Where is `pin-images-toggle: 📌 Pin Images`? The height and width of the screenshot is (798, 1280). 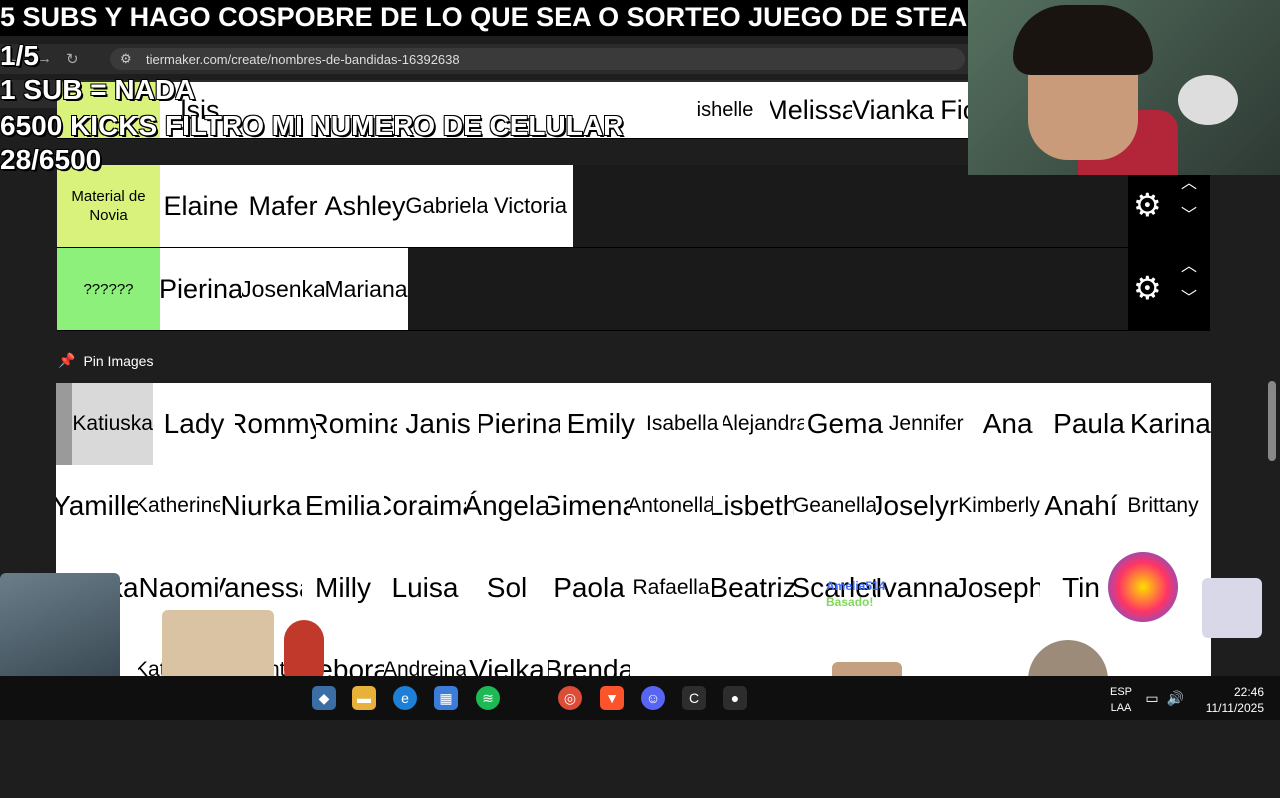 pin-images-toggle: 📌 Pin Images is located at coordinates (105, 360).